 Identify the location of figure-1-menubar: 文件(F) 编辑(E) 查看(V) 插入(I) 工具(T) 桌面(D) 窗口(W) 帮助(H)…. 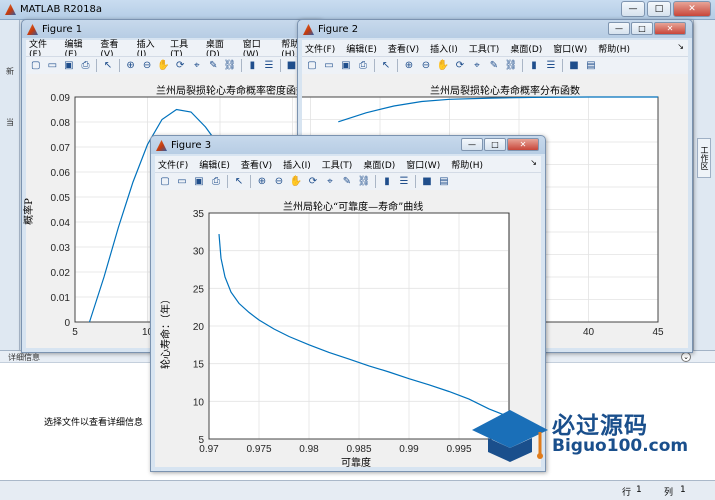
(172, 50).